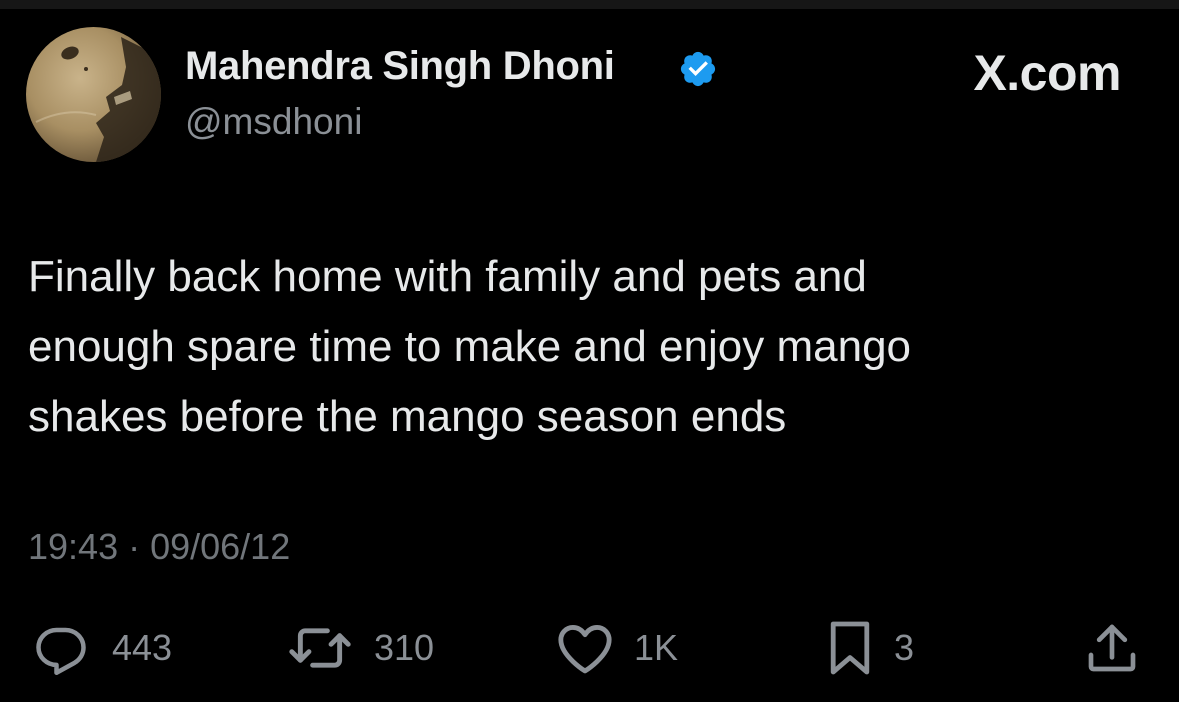 Image resolution: width=1179 pixels, height=702 pixels. I want to click on action-bar: 443 310 1K 3, so click(589, 648).